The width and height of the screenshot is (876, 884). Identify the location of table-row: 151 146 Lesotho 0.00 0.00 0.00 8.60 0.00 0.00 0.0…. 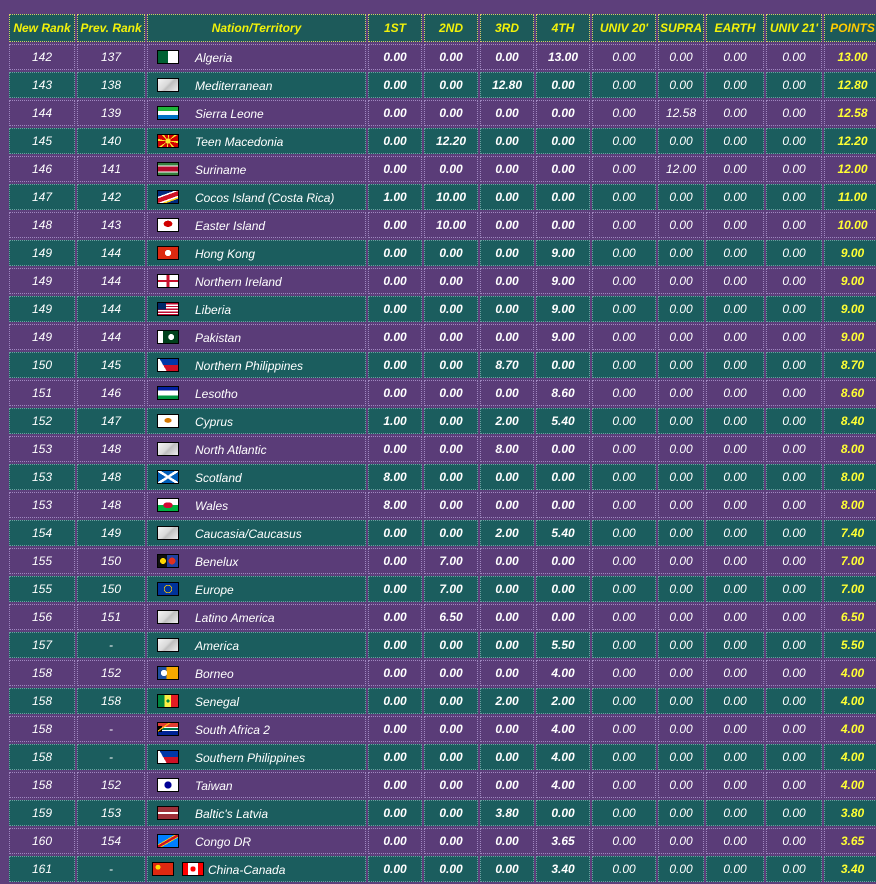
(442, 393).